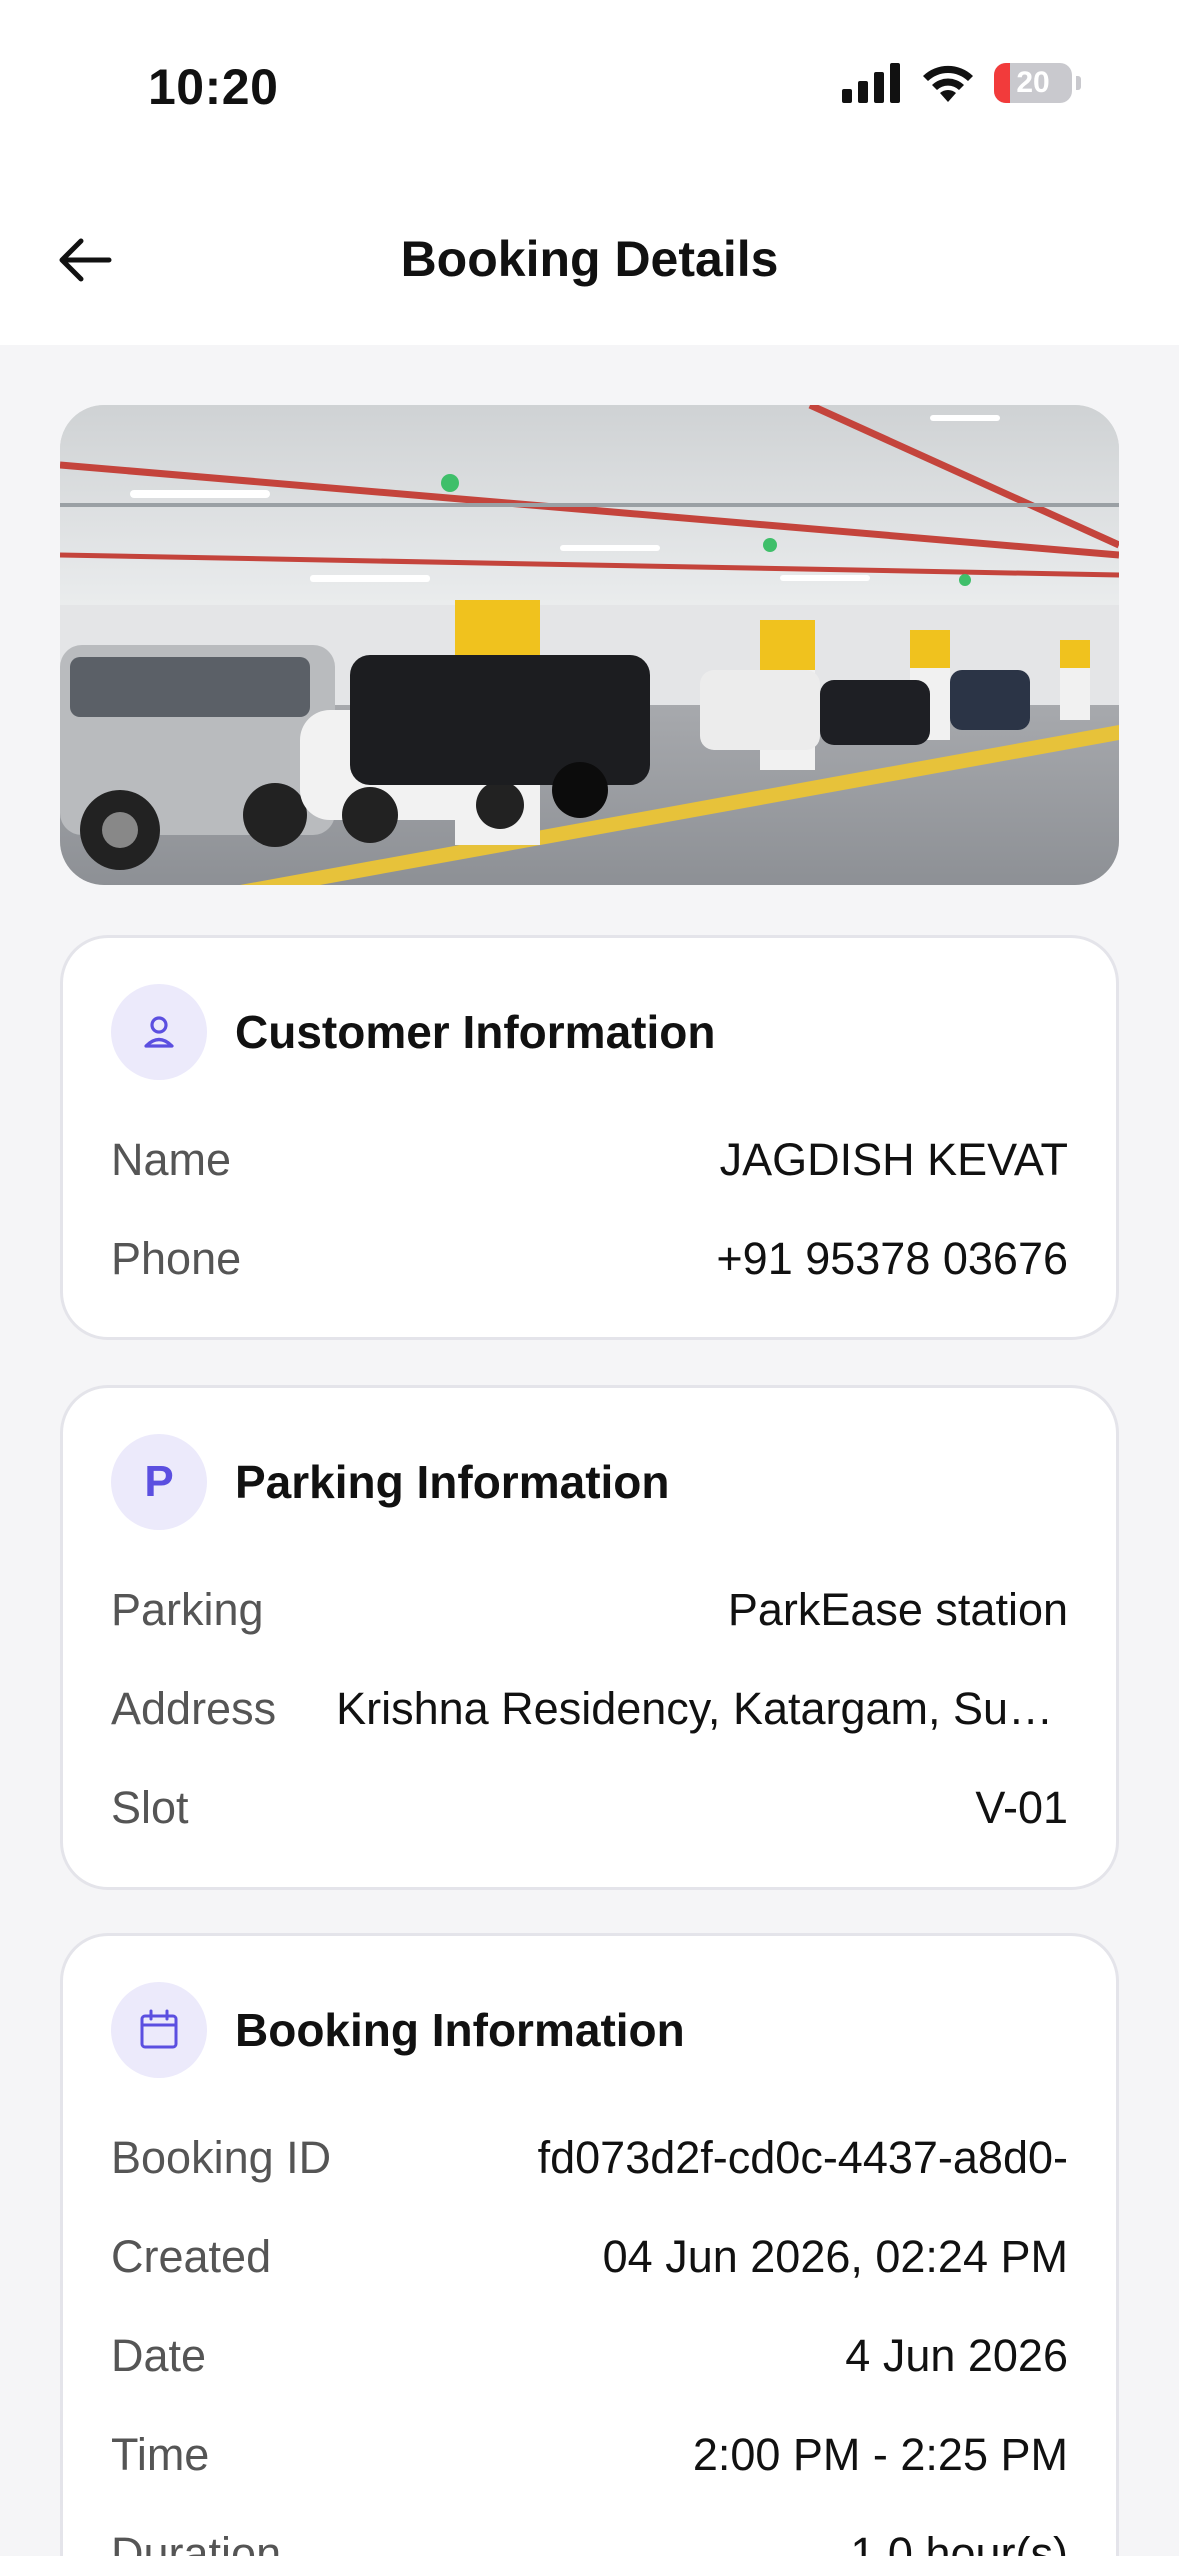 The height and width of the screenshot is (2556, 1179). Describe the element at coordinates (835, 2256) in the screenshot. I see `booking-created-value: 04 Jun 2026, 02:24 PM` at that location.